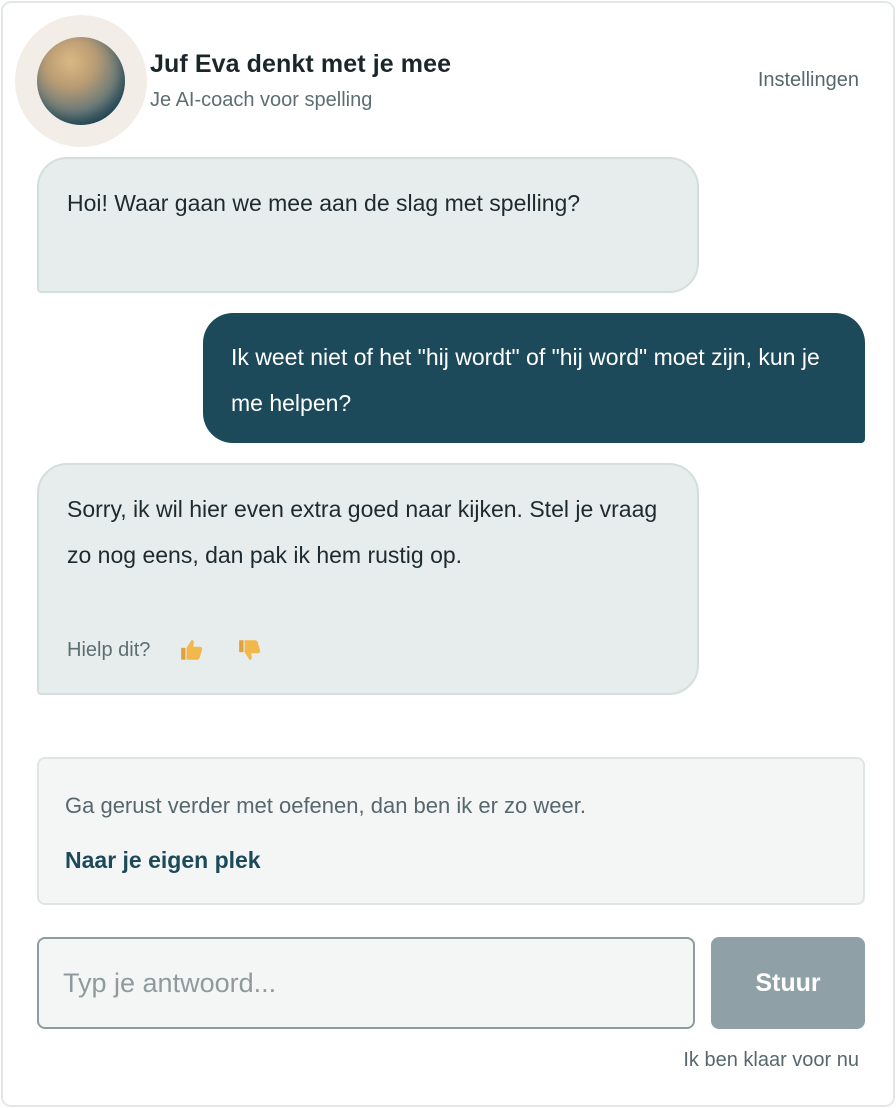 The image size is (896, 1108). I want to click on avatar, so click(81, 81).